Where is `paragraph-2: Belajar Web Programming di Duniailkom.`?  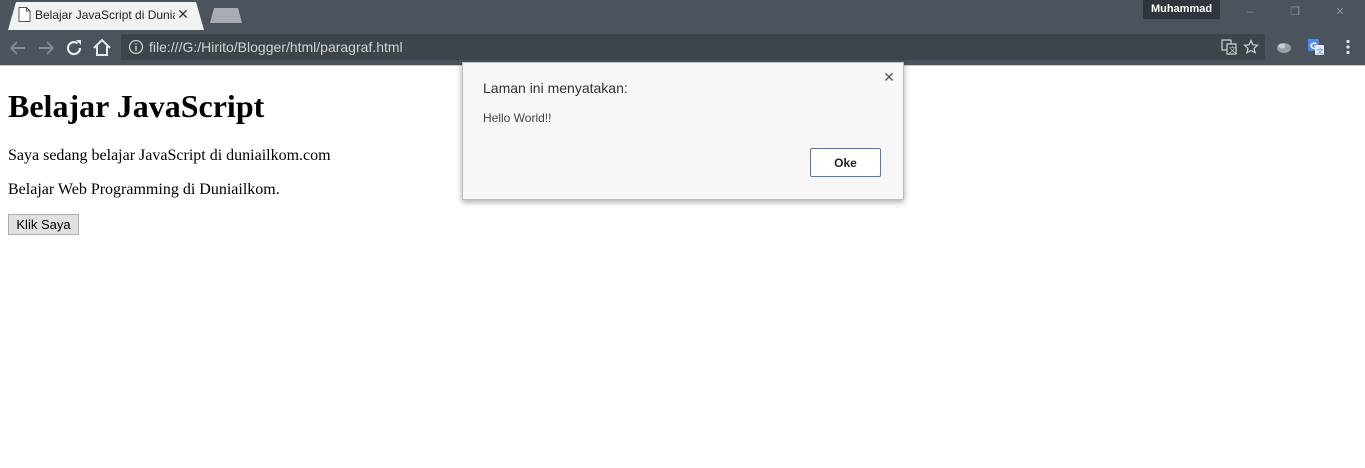
paragraph-2: Belajar Web Programming di Duniailkom. is located at coordinates (144, 189).